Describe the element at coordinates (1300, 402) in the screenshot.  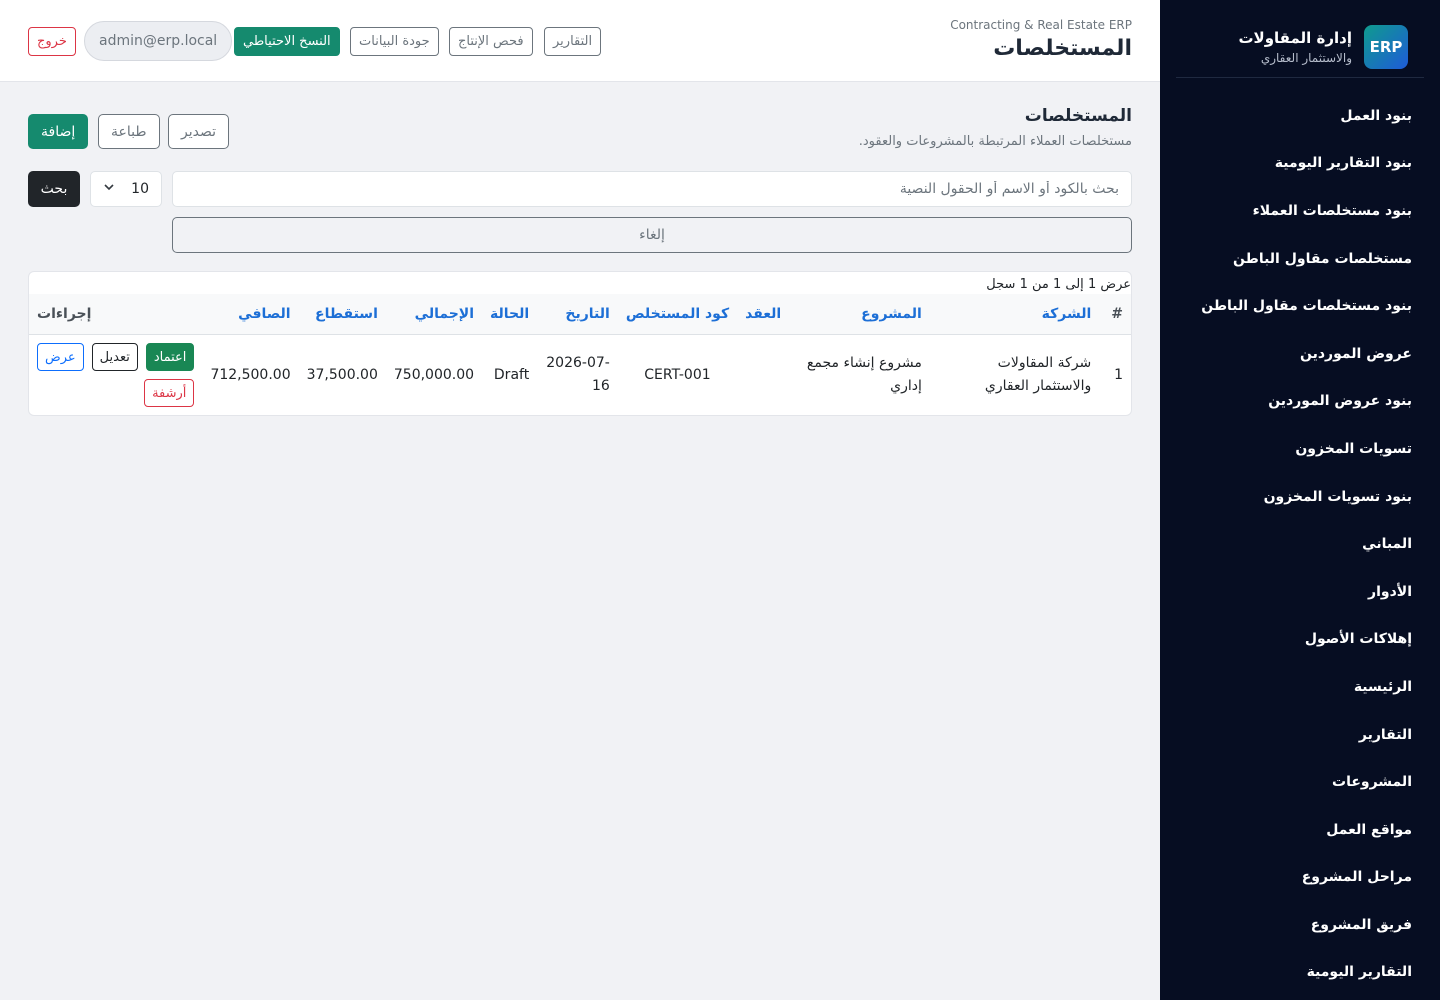
I see `sidebar-item-supplier-quote-items: بنود عروض الموردين` at that location.